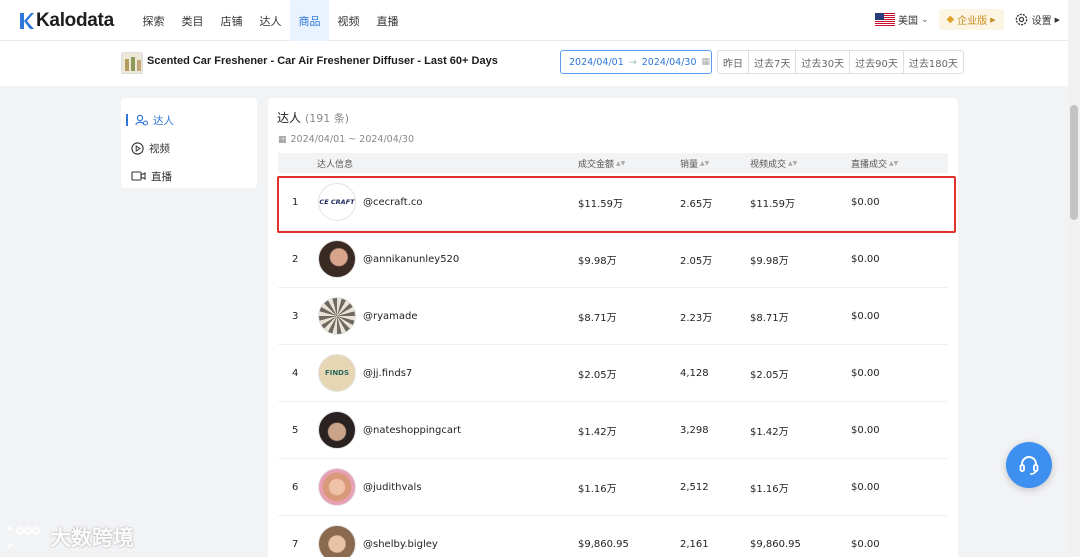 Image resolution: width=1080 pixels, height=557 pixels. I want to click on quick-range-yesterday: 昨日, so click(733, 62).